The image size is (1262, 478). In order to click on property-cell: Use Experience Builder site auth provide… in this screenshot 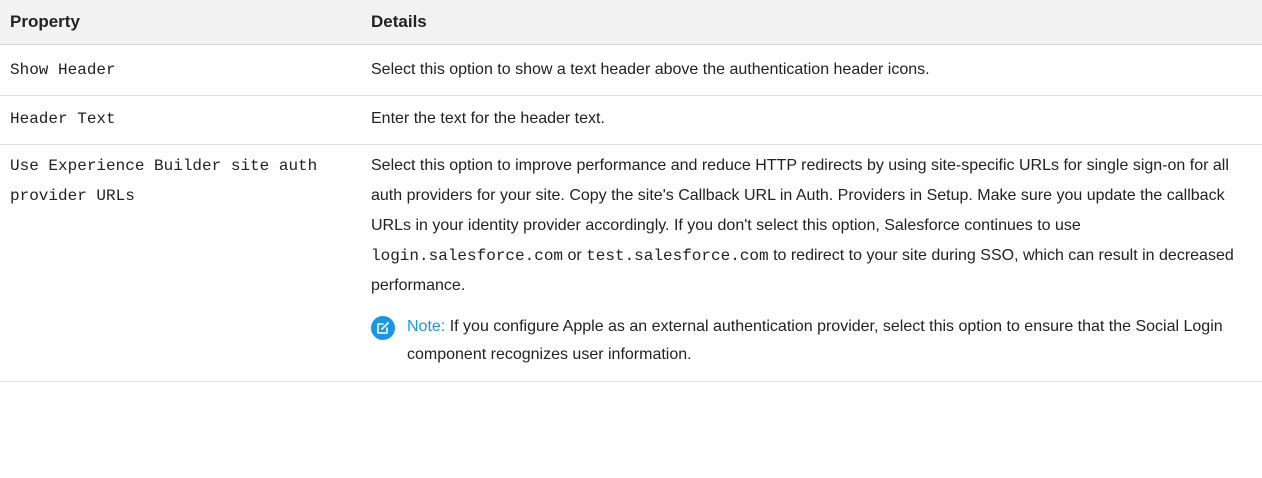, I will do `click(180, 263)`.